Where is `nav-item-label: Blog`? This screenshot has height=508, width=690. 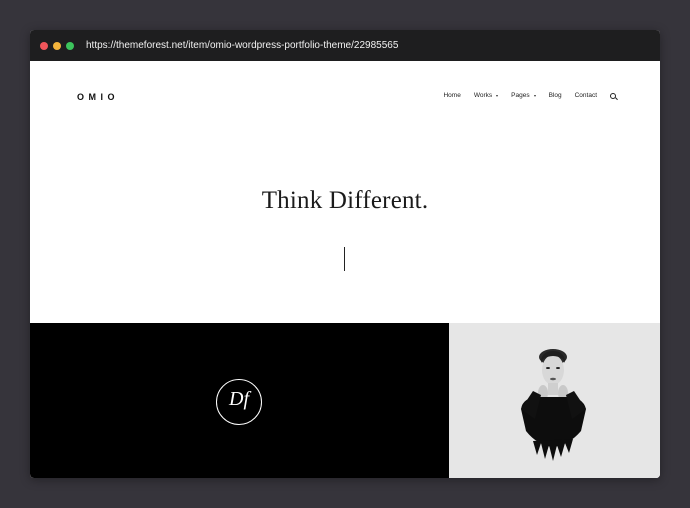
nav-item-label: Blog is located at coordinates (555, 95).